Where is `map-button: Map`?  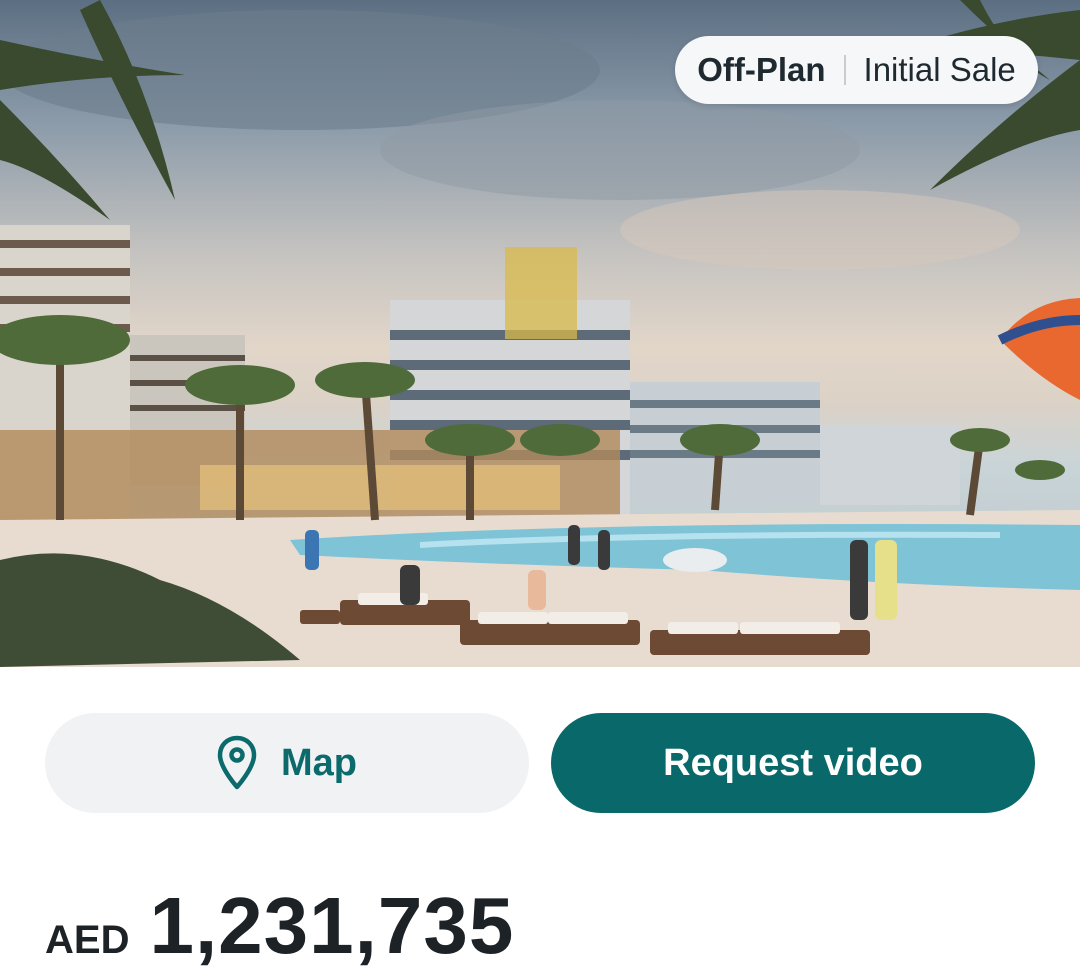
map-button: Map is located at coordinates (287, 763).